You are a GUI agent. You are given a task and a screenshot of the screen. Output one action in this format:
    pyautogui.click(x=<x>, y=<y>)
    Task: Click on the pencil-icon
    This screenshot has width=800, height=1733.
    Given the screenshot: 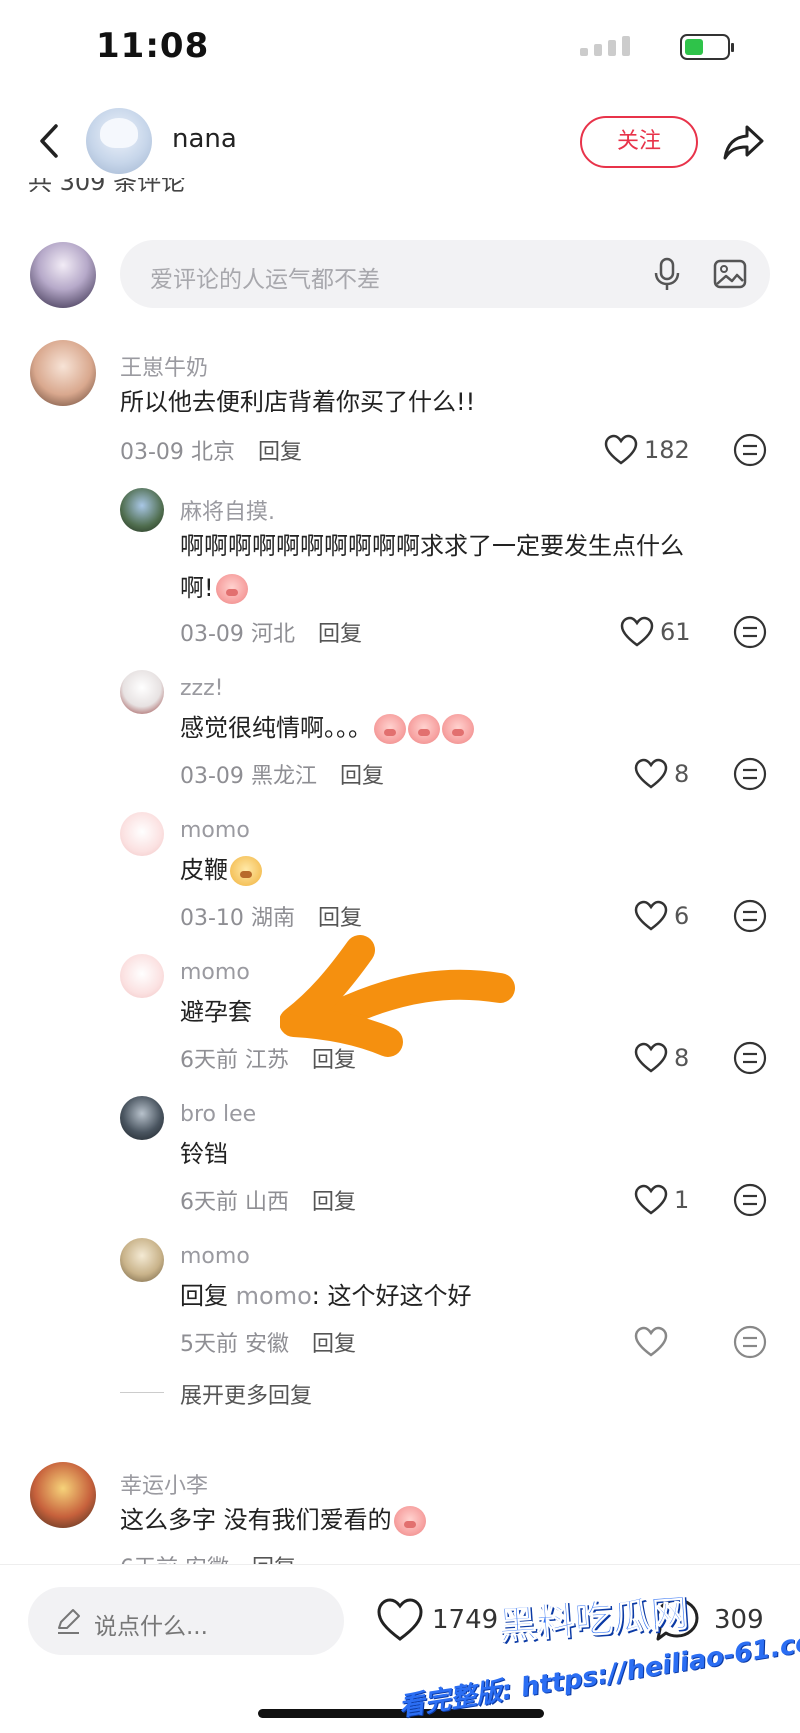 What is the action you would take?
    pyautogui.click(x=69, y=1621)
    